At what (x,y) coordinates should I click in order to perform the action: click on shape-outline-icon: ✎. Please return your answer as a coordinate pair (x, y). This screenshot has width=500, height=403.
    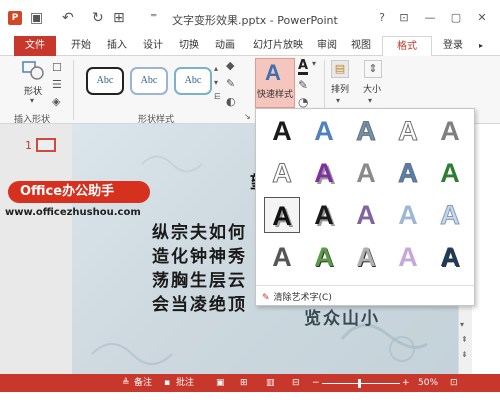
    Looking at the image, I should click on (230, 83).